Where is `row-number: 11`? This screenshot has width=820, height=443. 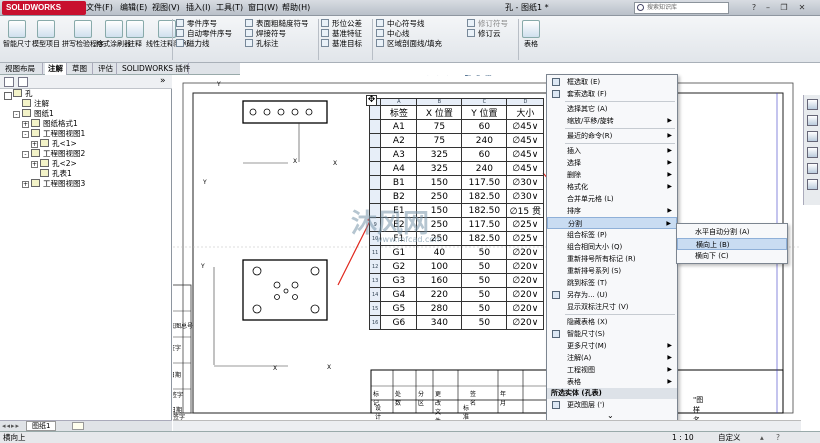 row-number: 11 is located at coordinates (375, 252).